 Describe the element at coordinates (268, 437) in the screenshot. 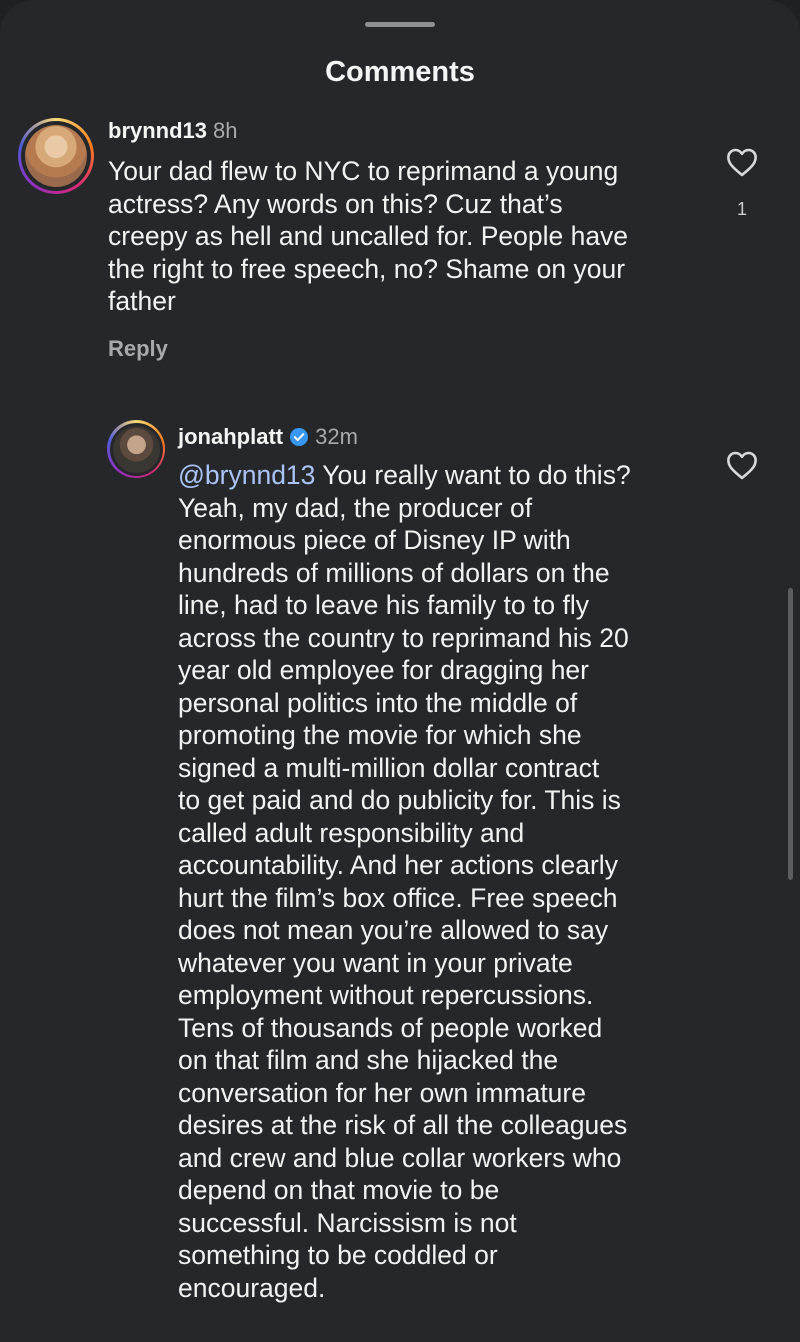

I see `comment-username: jonahplatt 32m` at that location.